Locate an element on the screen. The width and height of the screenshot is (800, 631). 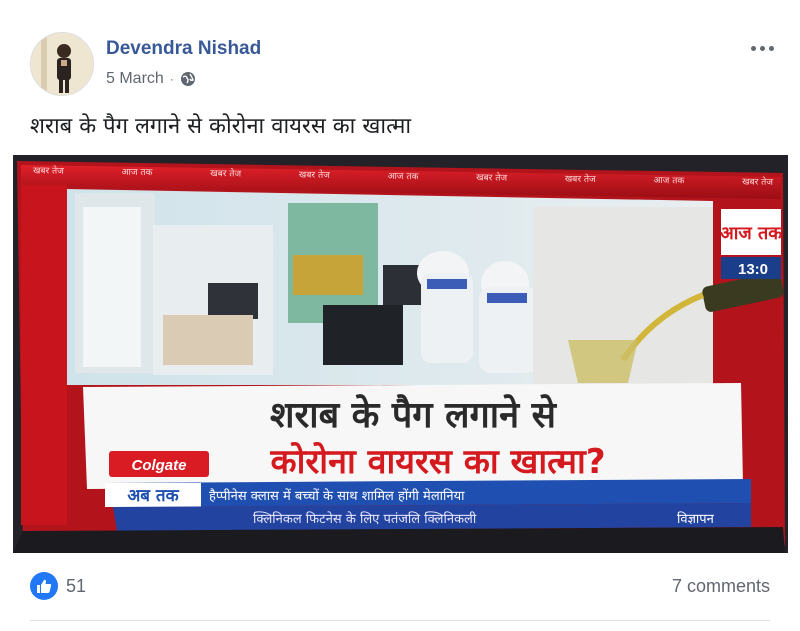
avatar is located at coordinates (62, 64).